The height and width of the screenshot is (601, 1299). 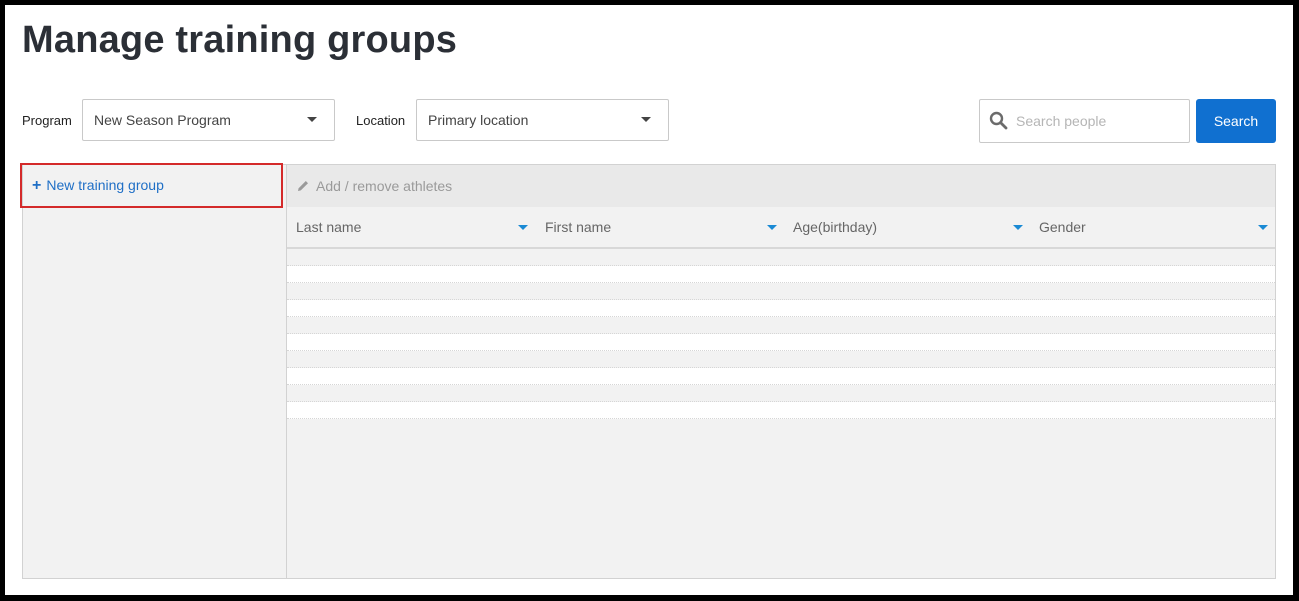 What do you see at coordinates (907, 227) in the screenshot?
I see `column-header-age: Age(birthday)` at bounding box center [907, 227].